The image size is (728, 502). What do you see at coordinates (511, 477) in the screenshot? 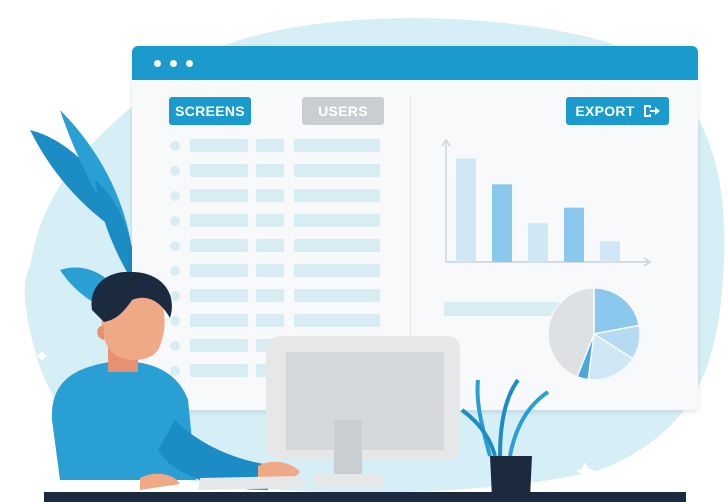
I see `plant-pot` at bounding box center [511, 477].